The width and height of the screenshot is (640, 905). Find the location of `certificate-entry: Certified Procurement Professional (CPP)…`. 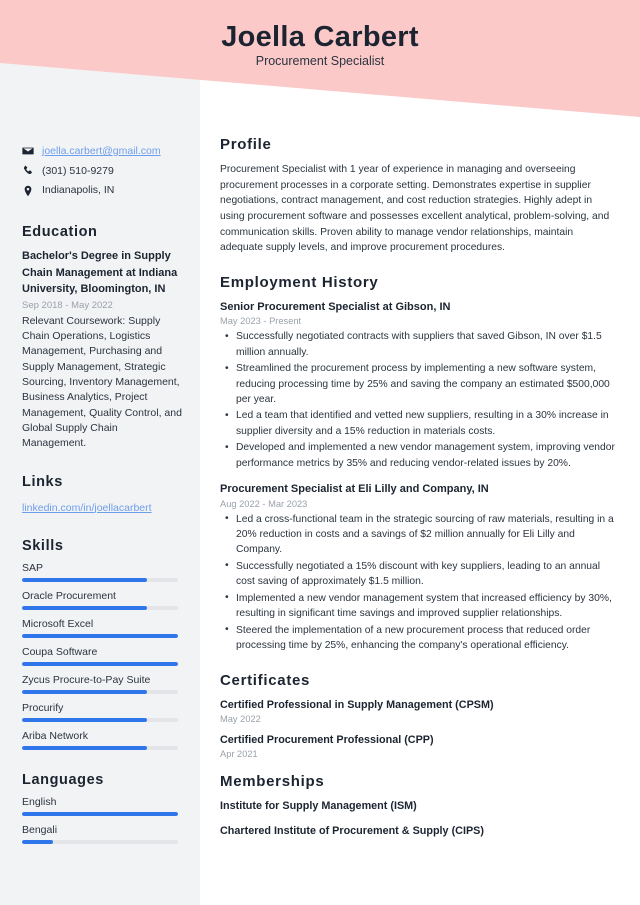

certificate-entry: Certified Procurement Professional (CPP)… is located at coordinates (418, 746).